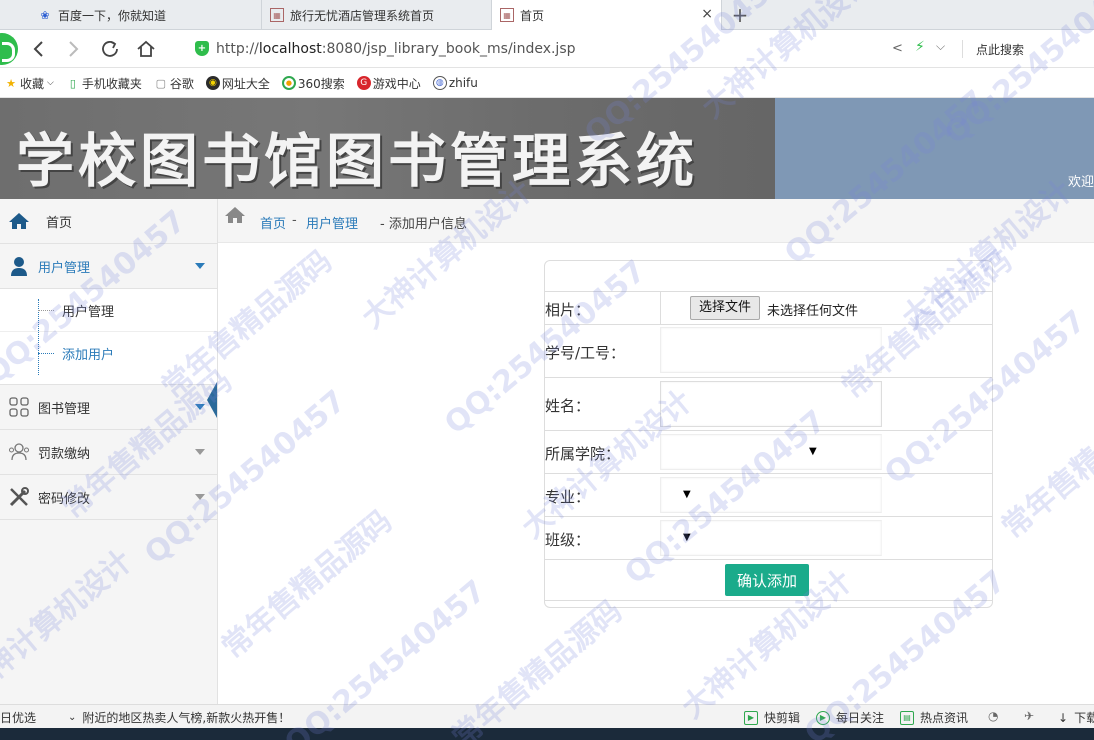 The height and width of the screenshot is (740, 1094). I want to click on secure-shield-icon: +, so click(202, 48).